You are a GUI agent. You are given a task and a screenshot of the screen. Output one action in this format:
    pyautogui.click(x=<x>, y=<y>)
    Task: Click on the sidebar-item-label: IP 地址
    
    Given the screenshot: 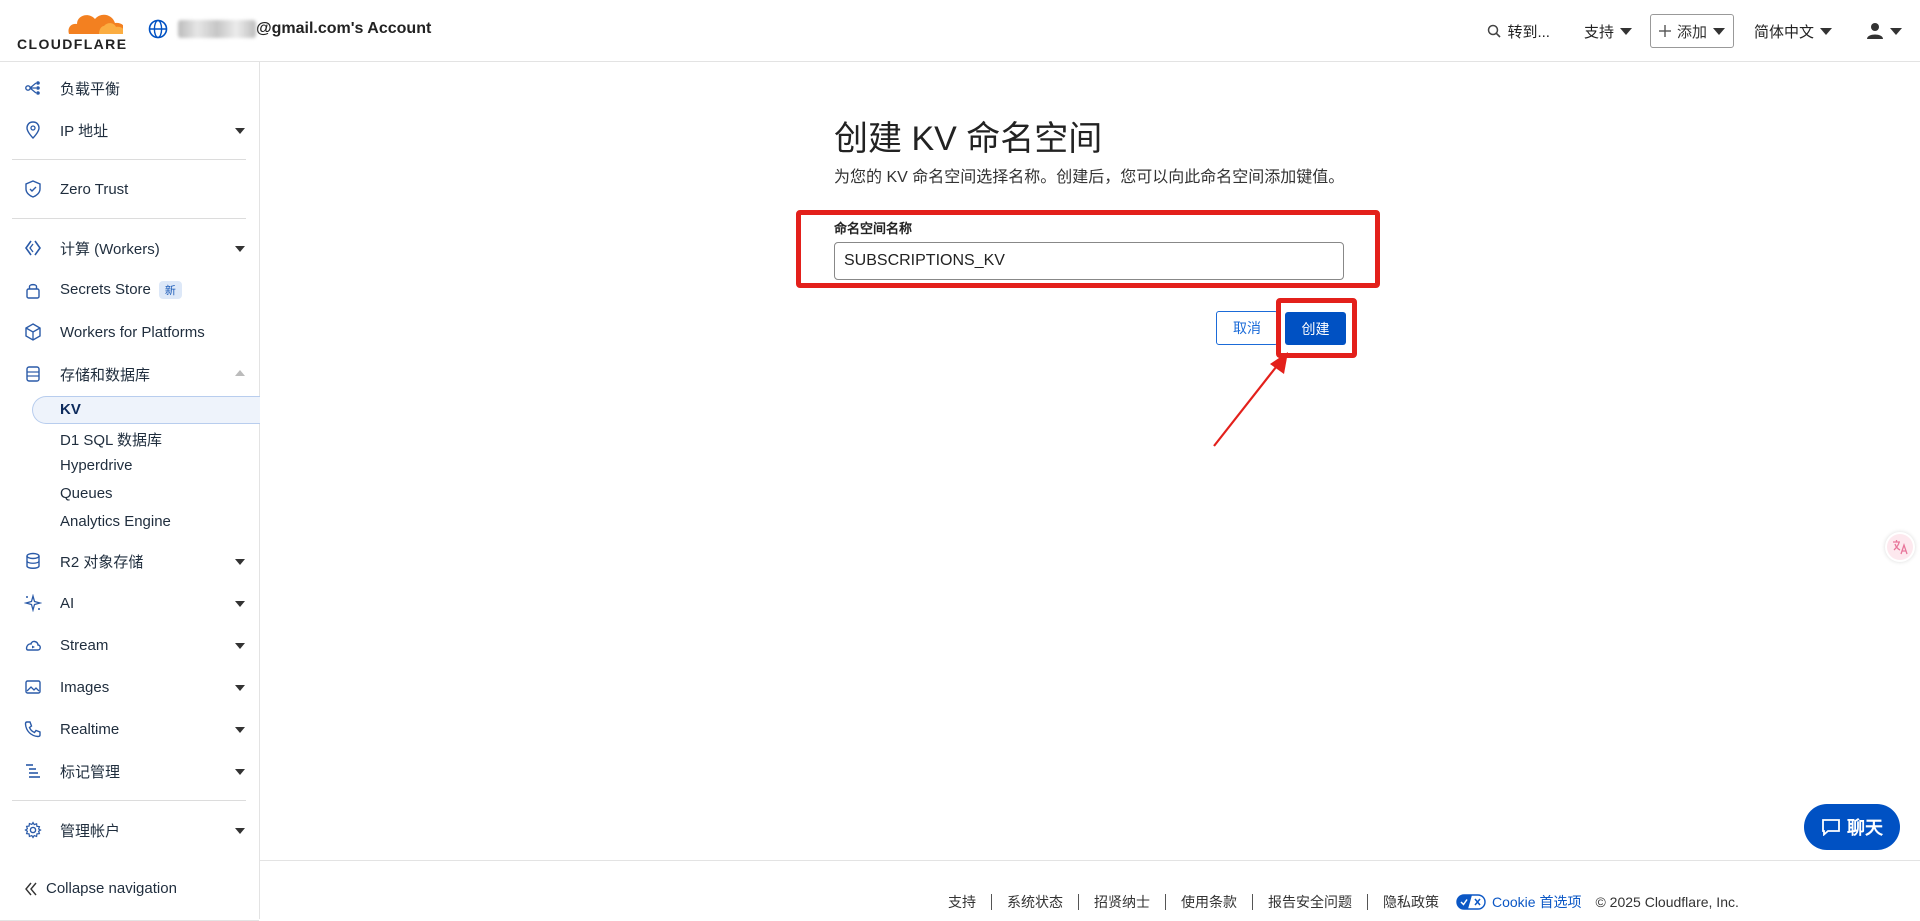 What is the action you would take?
    pyautogui.click(x=84, y=131)
    